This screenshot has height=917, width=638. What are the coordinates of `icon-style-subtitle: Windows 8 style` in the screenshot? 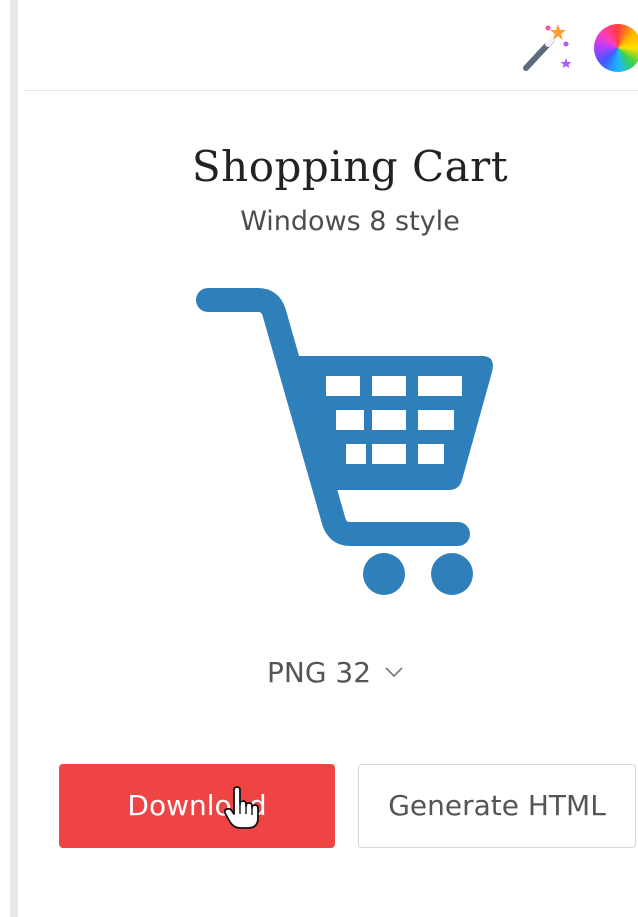 It's located at (350, 221).